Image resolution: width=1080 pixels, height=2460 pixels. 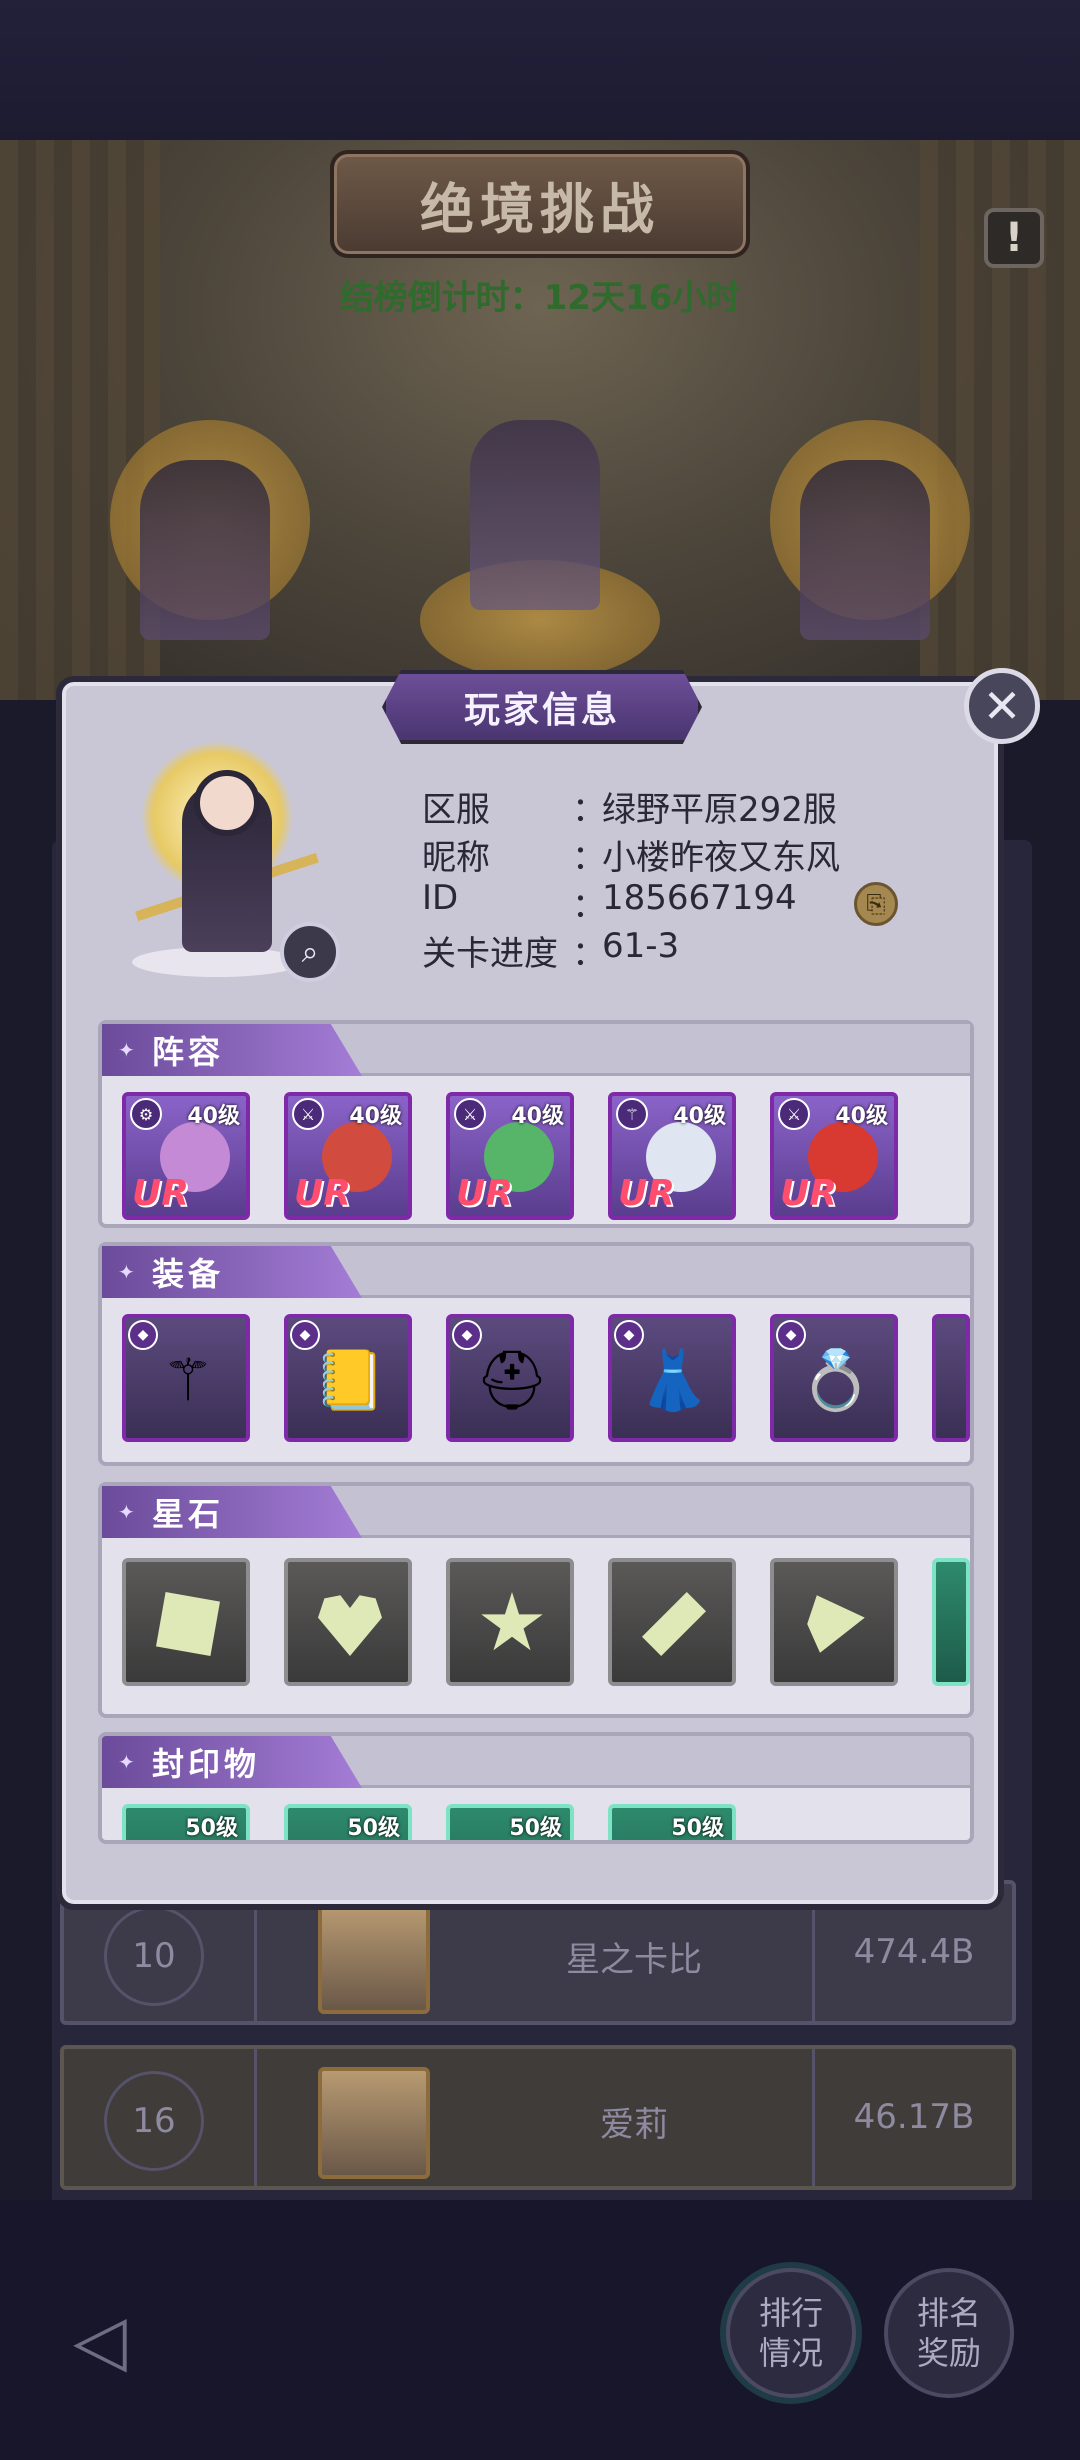 What do you see at coordinates (100, 2340) in the screenshot?
I see `back-arrow-icon: ◁` at bounding box center [100, 2340].